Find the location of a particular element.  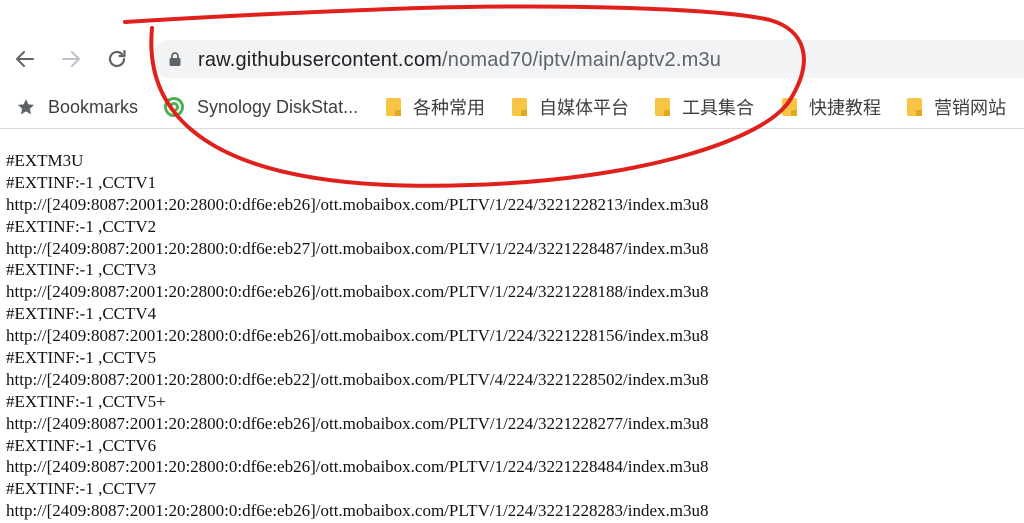

synology-icon is located at coordinates (174, 107).